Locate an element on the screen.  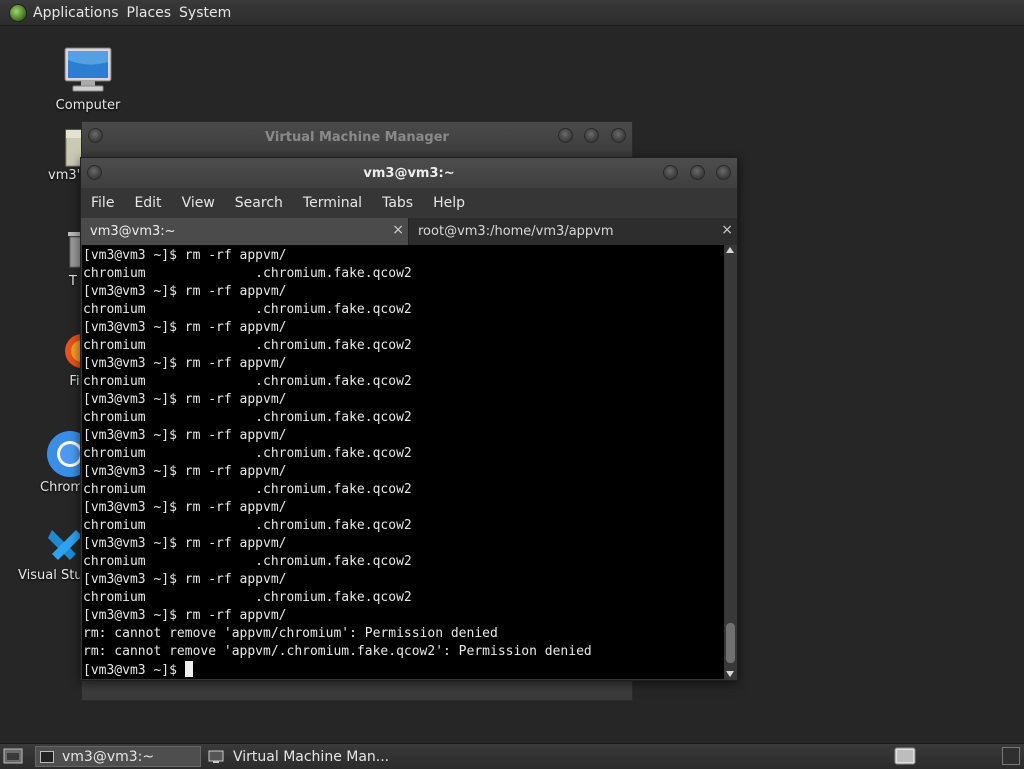
terminal-prompt-line: [vm3@vm3 ~]$ is located at coordinates (403, 670).